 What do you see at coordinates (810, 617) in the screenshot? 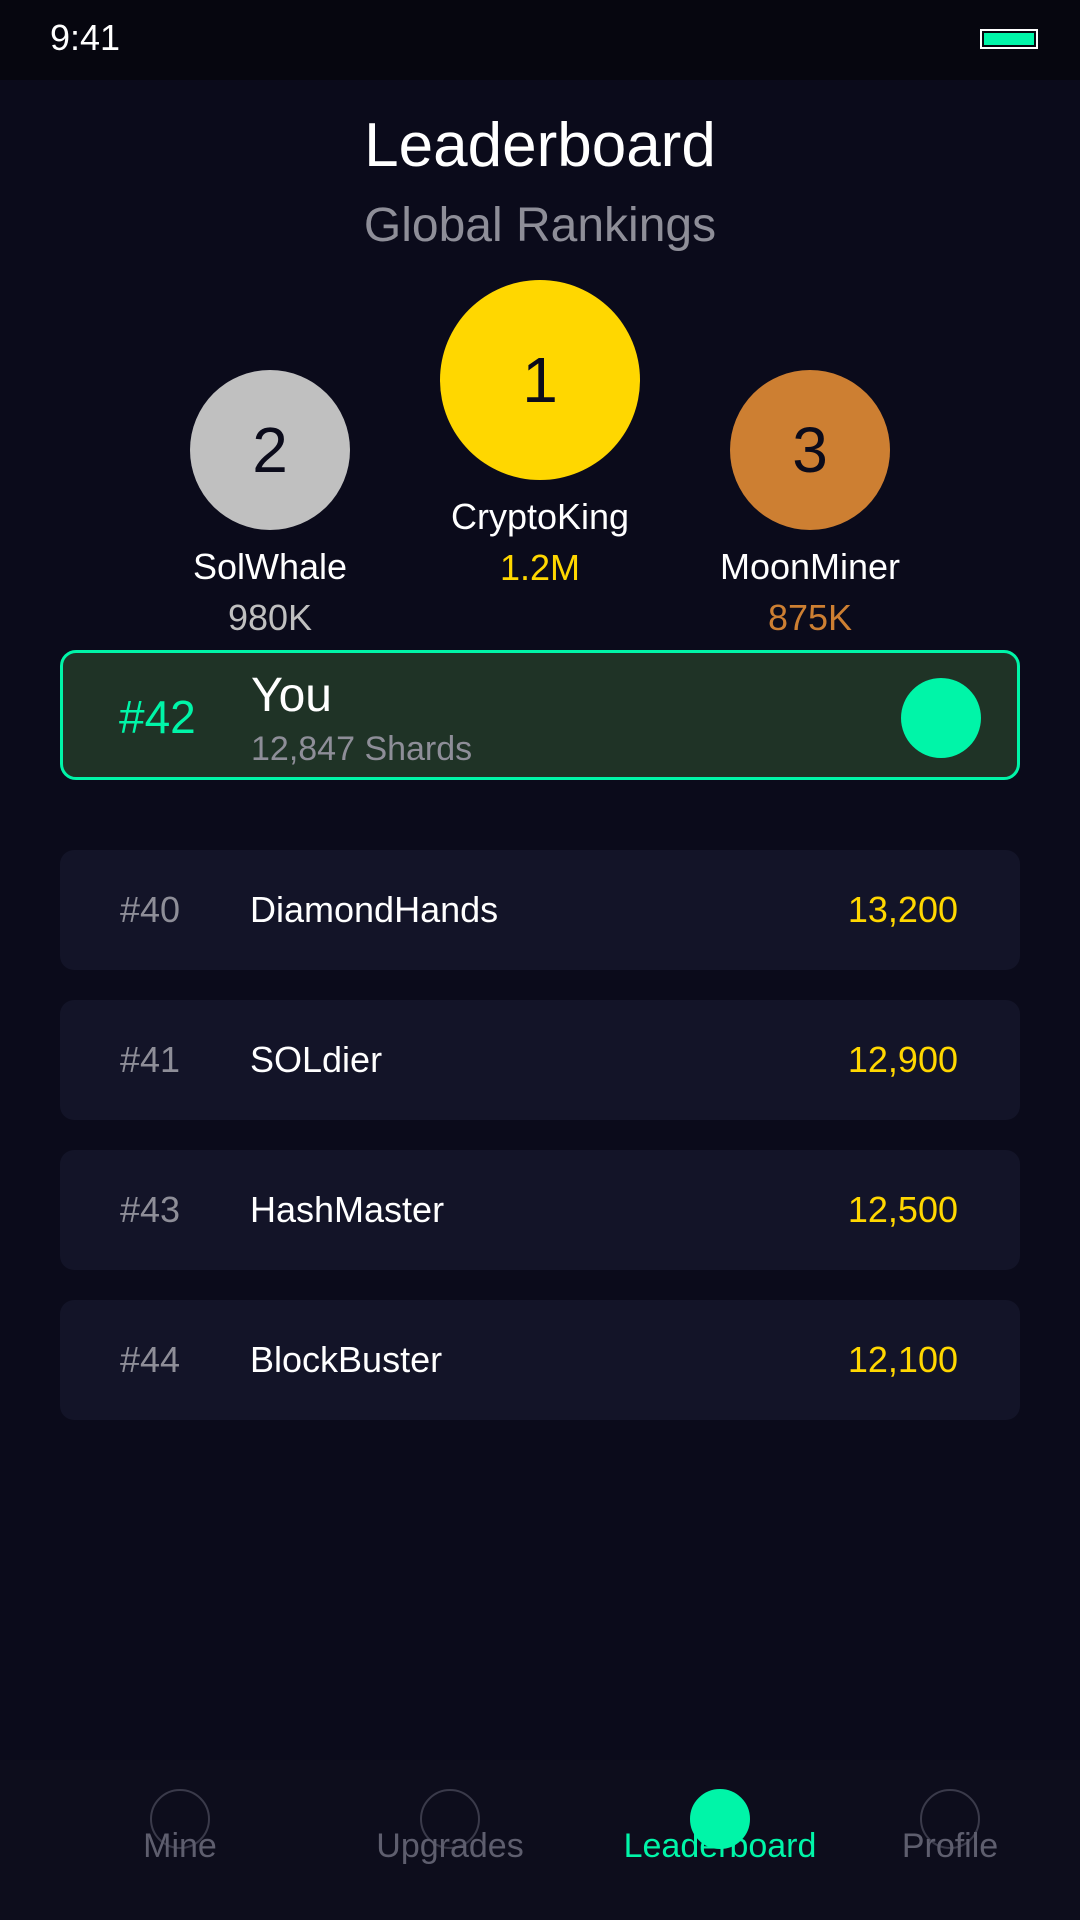
I see `podium-third-score: 875K` at bounding box center [810, 617].